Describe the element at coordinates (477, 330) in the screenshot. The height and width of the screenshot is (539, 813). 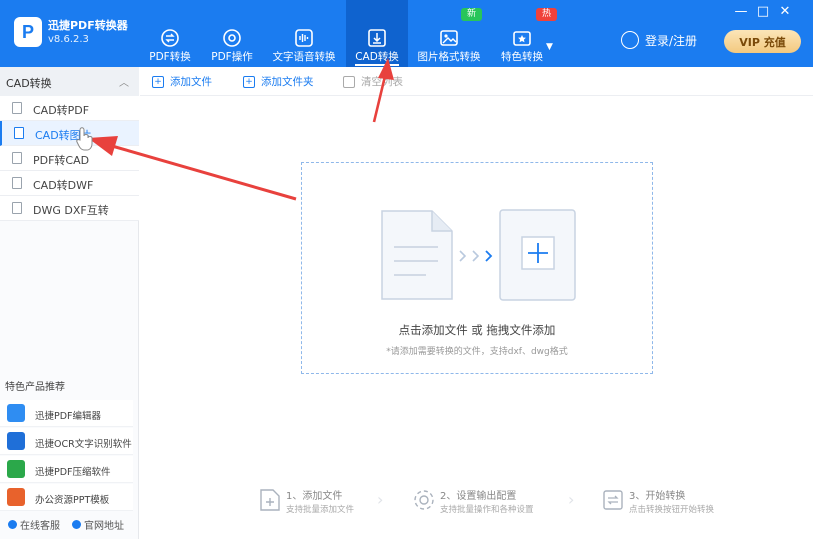
I see `drop-zone-instruction: 点击添加文件 或 拖拽文件添加` at that location.